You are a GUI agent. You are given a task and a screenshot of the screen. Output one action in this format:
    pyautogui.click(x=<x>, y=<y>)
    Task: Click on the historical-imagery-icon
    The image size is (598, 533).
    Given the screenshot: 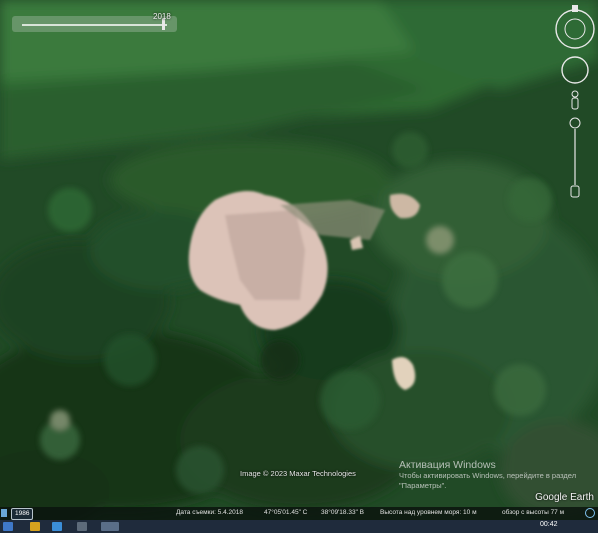 What is the action you would take?
    pyautogui.click(x=4, y=513)
    